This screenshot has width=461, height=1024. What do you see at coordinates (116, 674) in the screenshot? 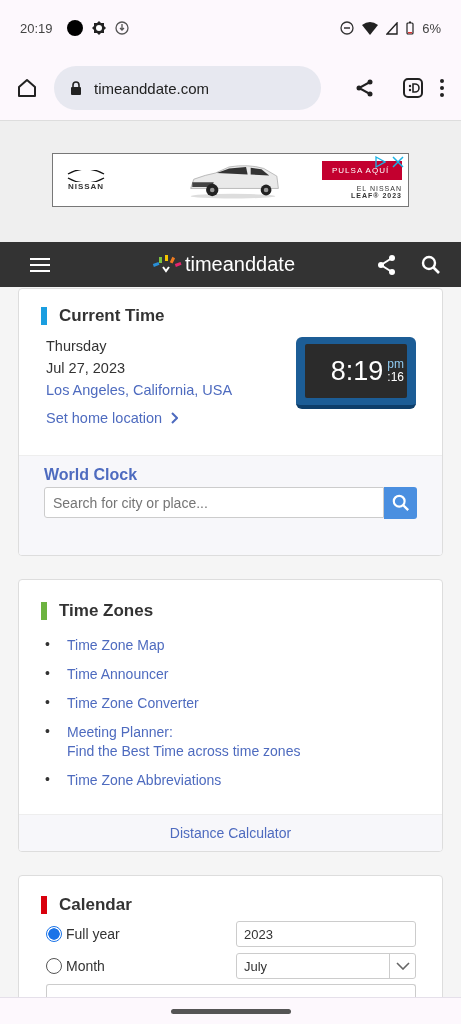
I see `time-zone-link: Time Announcer` at bounding box center [116, 674].